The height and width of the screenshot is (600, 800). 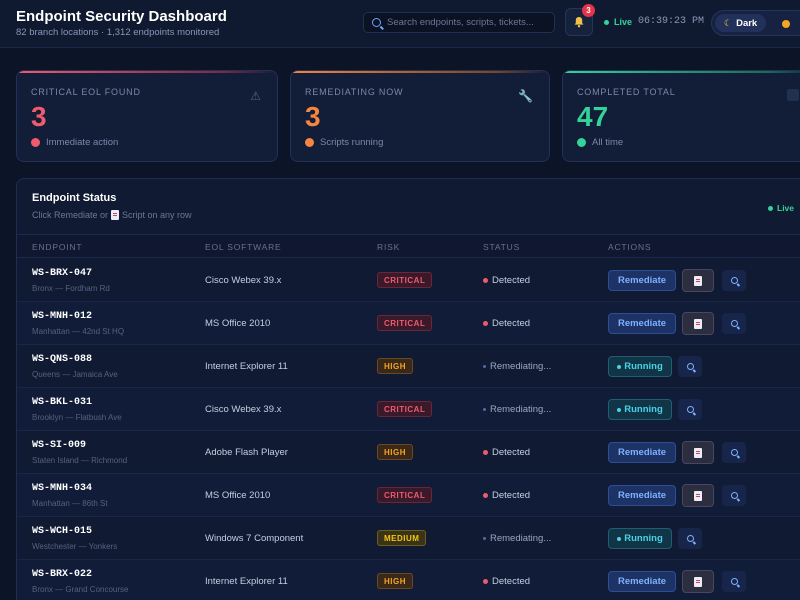 What do you see at coordinates (786, 208) in the screenshot?
I see `panel-live-label: Live` at bounding box center [786, 208].